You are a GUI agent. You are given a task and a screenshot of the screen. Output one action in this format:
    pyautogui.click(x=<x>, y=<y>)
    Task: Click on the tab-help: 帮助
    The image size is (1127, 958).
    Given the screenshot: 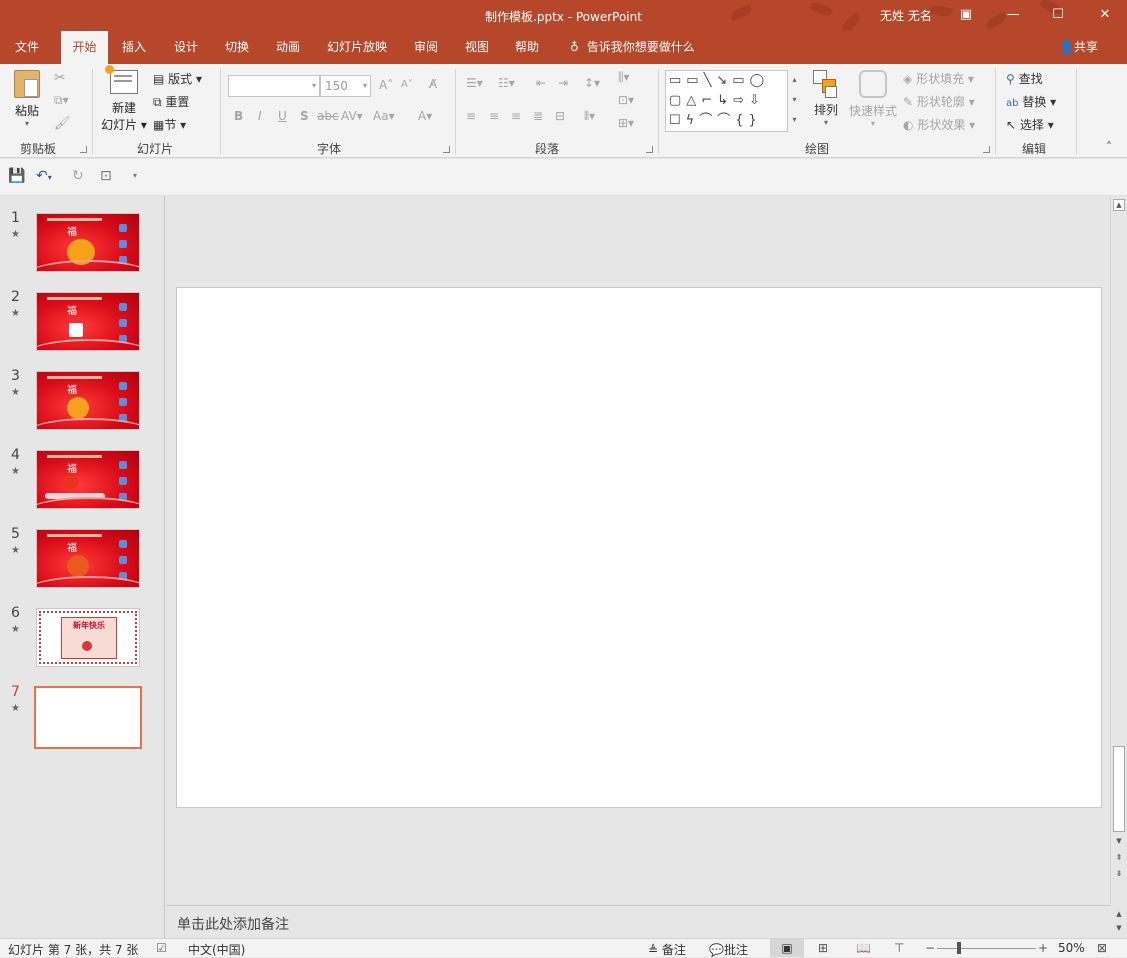 What is the action you would take?
    pyautogui.click(x=527, y=47)
    